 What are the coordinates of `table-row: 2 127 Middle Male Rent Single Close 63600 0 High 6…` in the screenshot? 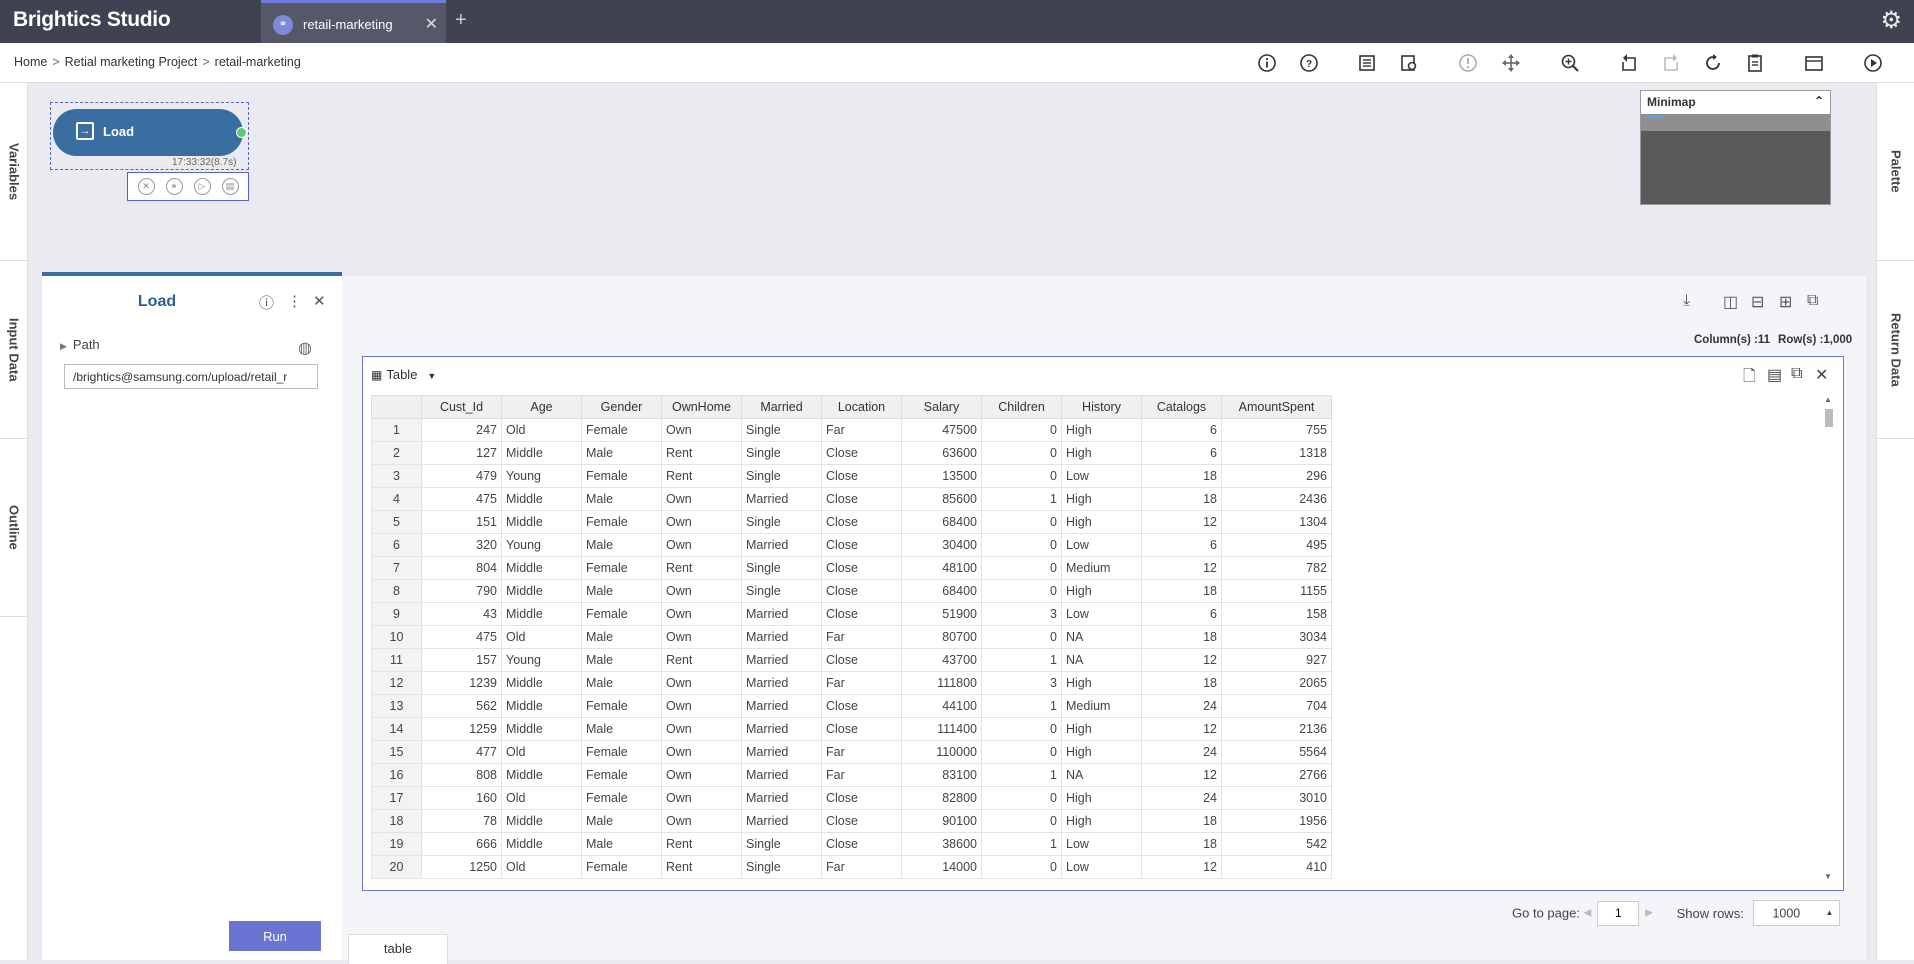 It's located at (851, 453).